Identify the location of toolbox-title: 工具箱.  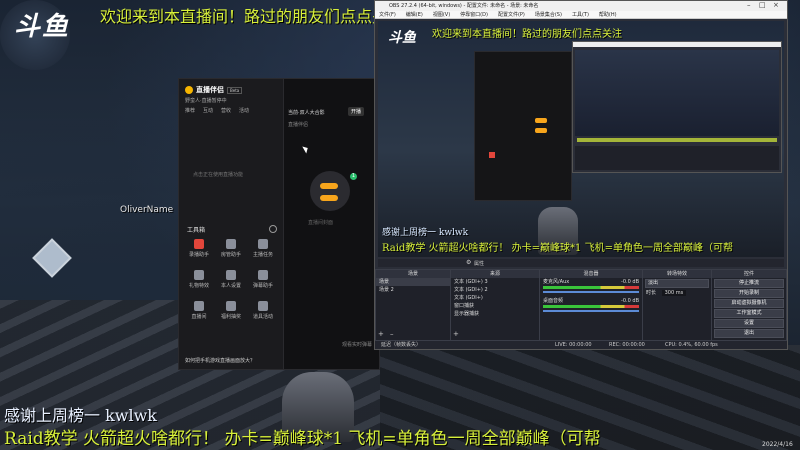
(196, 230).